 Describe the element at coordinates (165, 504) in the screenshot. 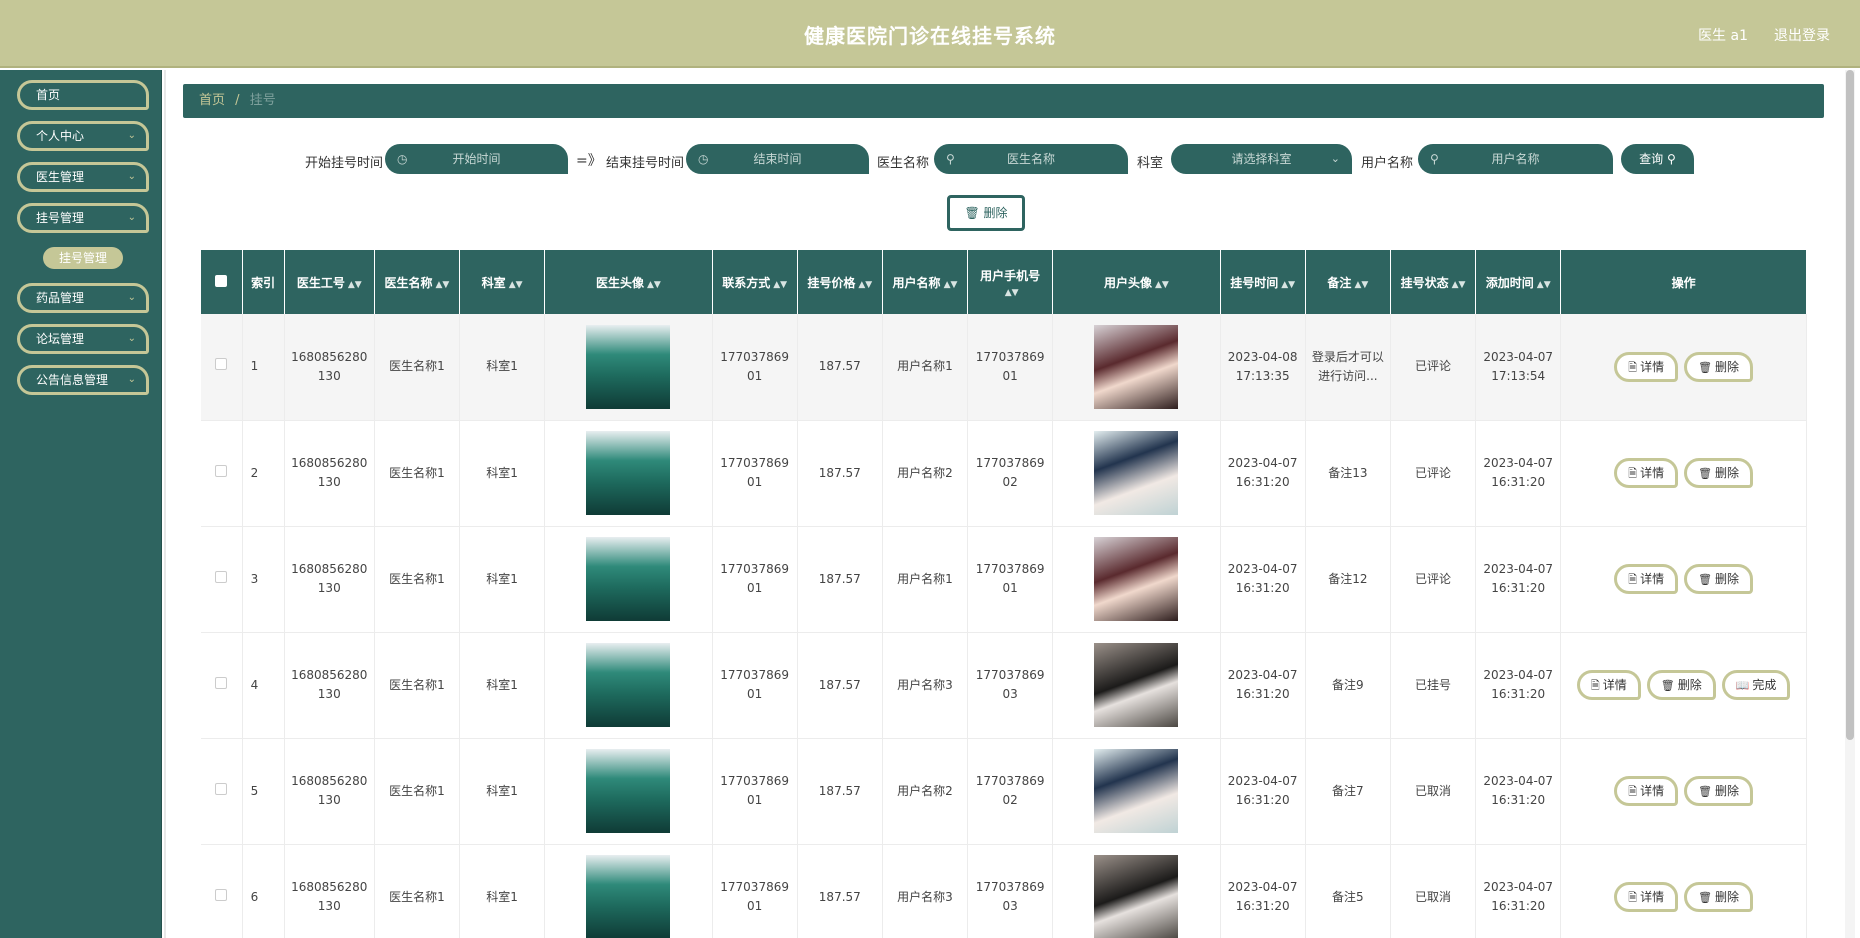

I see `sidebar-scrollbar` at that location.